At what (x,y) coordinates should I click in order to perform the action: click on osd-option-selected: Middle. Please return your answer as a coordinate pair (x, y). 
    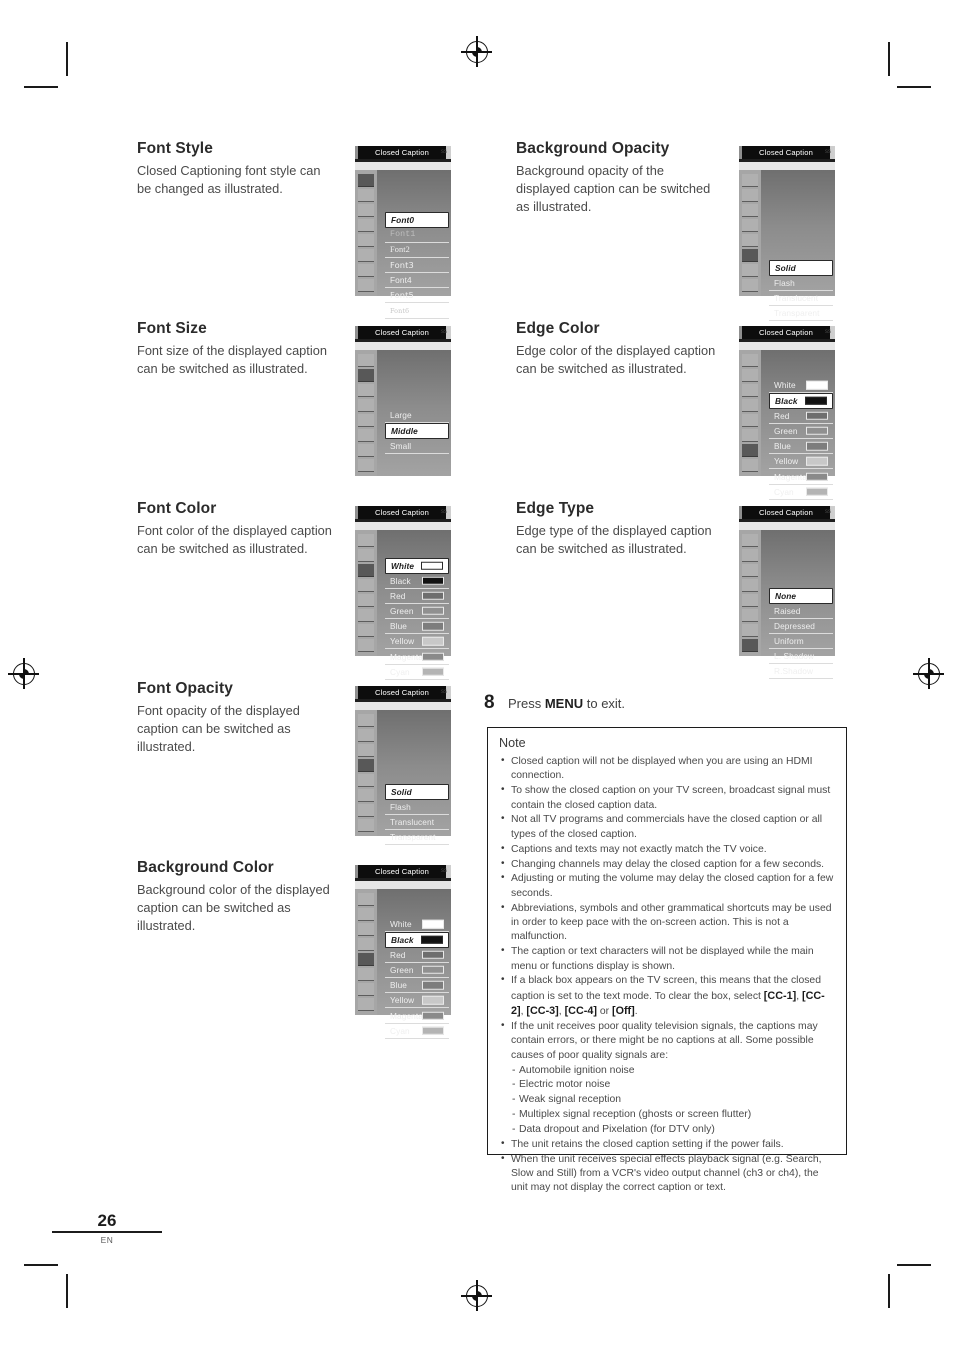
    Looking at the image, I should click on (417, 431).